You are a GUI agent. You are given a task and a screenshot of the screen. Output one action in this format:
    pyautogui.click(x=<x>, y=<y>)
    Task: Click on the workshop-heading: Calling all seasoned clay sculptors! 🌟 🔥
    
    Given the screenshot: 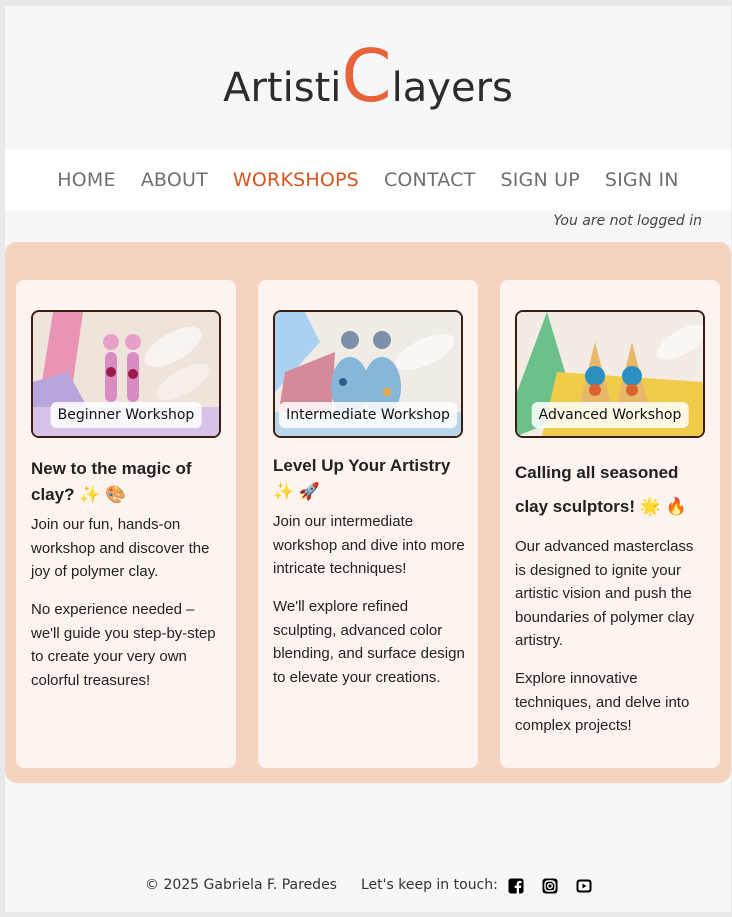 What is the action you would take?
    pyautogui.click(x=601, y=489)
    